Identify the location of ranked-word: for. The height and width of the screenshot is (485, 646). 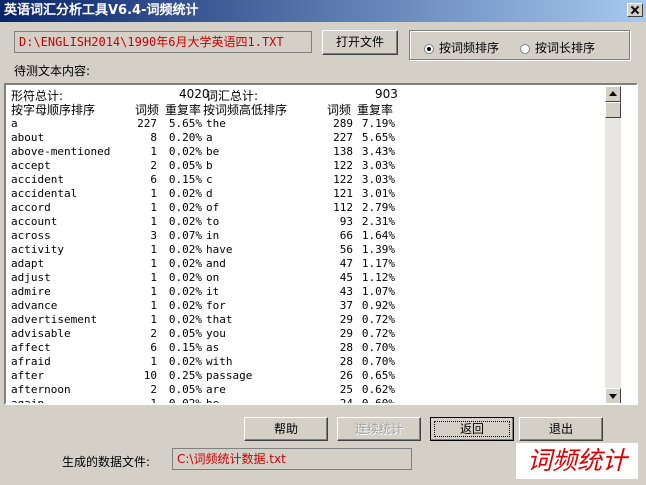
(216, 305).